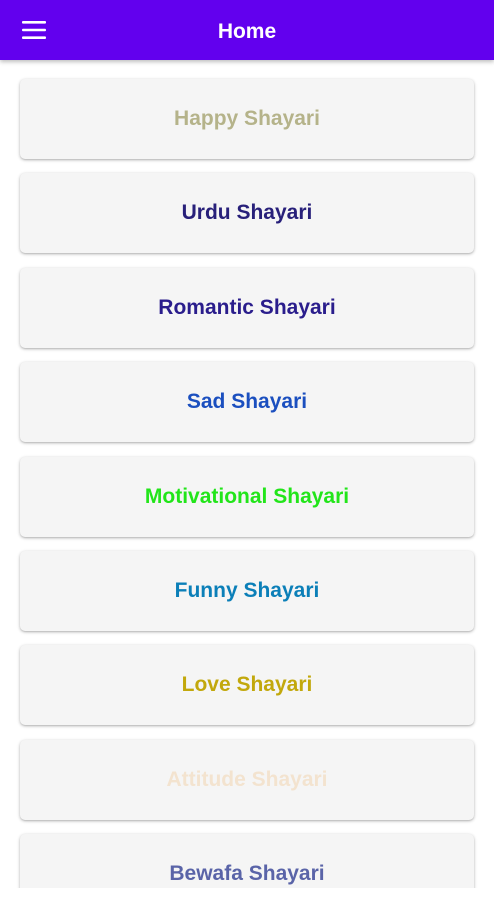 The image size is (494, 900). I want to click on category-label: Sad Shayari, so click(247, 401).